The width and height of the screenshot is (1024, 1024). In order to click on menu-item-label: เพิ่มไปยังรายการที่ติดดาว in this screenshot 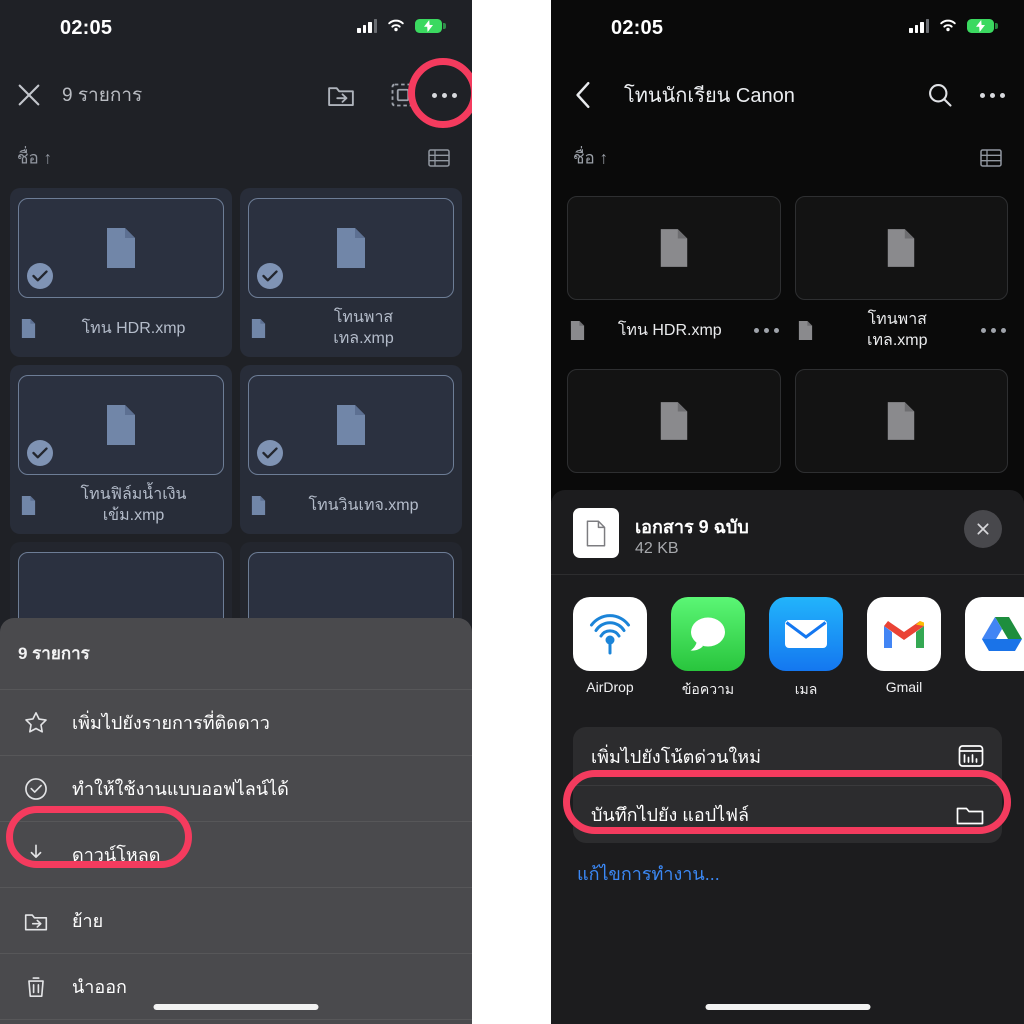, I will do `click(171, 723)`.